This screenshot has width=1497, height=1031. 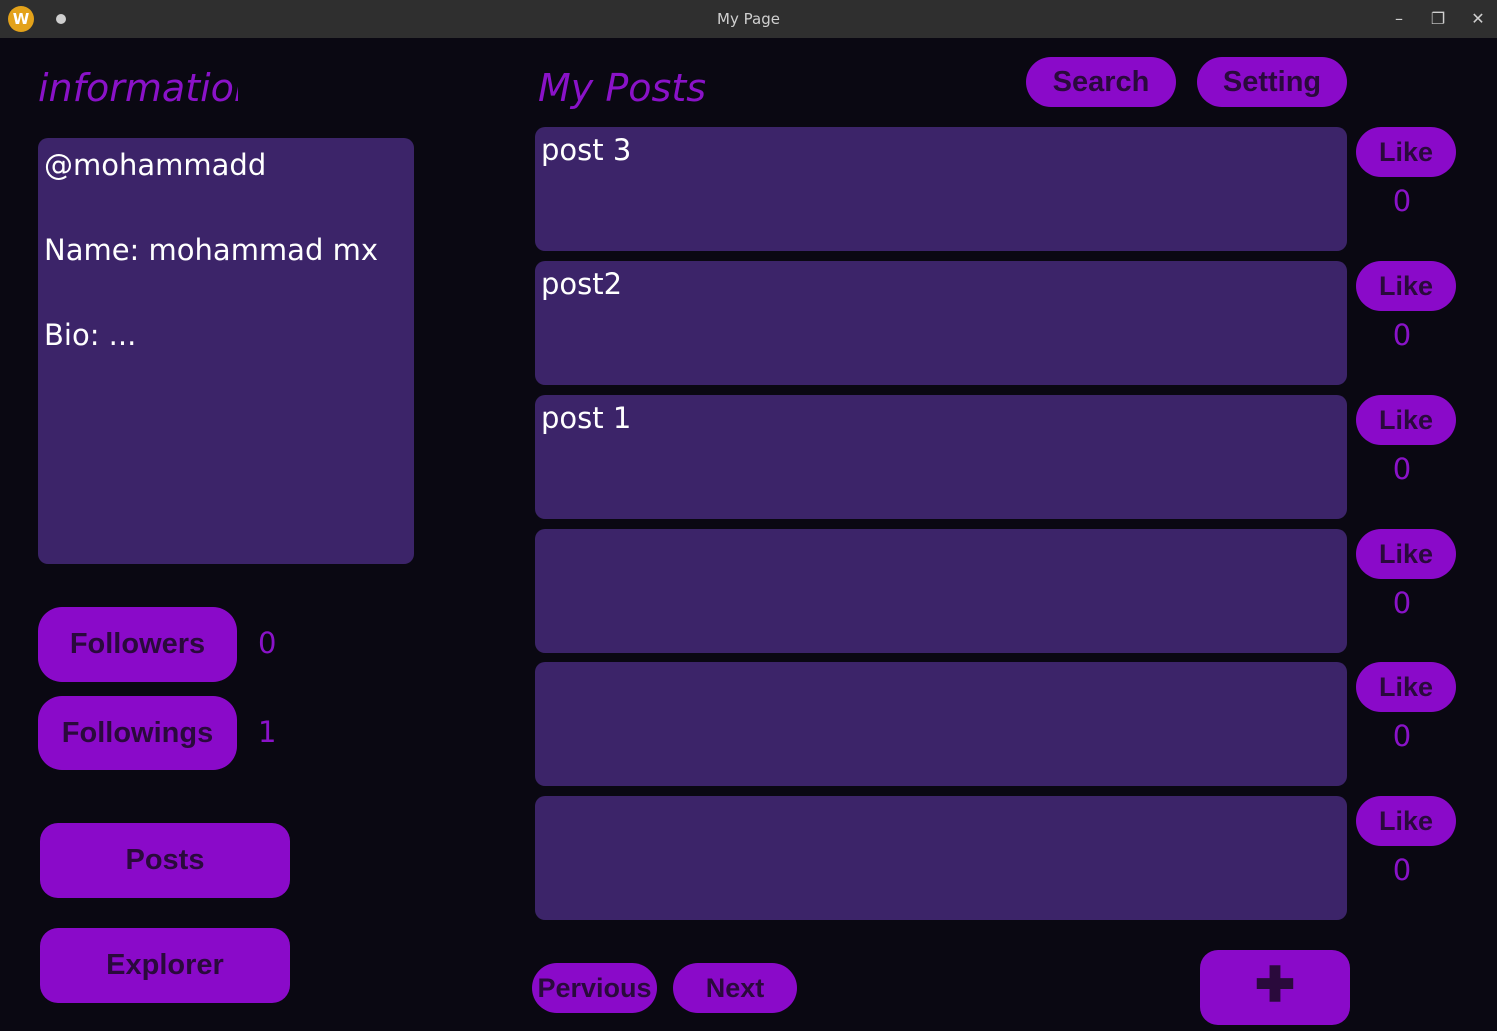 What do you see at coordinates (155, 165) in the screenshot?
I see `profile-username: @mohammadd` at bounding box center [155, 165].